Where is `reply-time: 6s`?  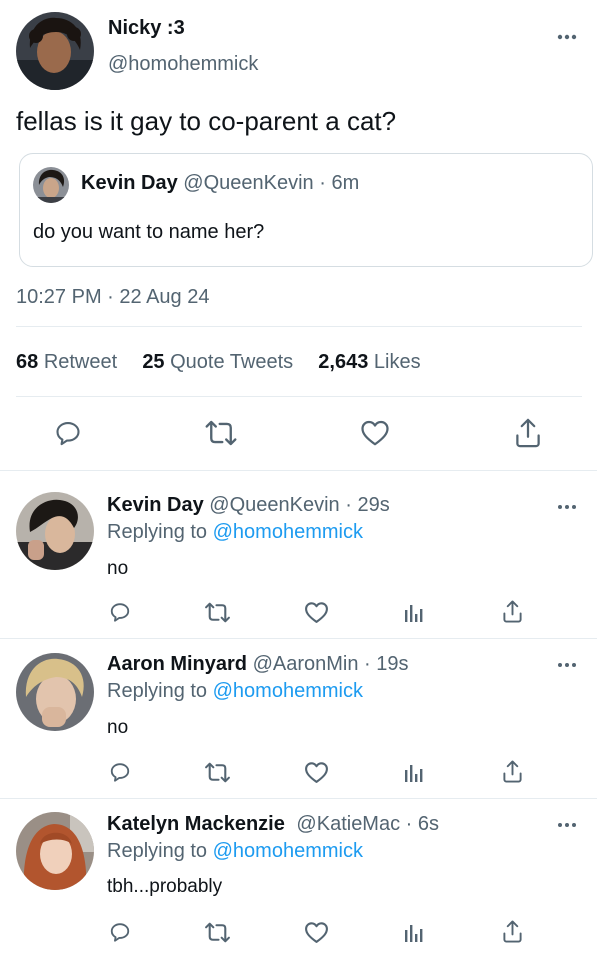
reply-time: 6s is located at coordinates (428, 824).